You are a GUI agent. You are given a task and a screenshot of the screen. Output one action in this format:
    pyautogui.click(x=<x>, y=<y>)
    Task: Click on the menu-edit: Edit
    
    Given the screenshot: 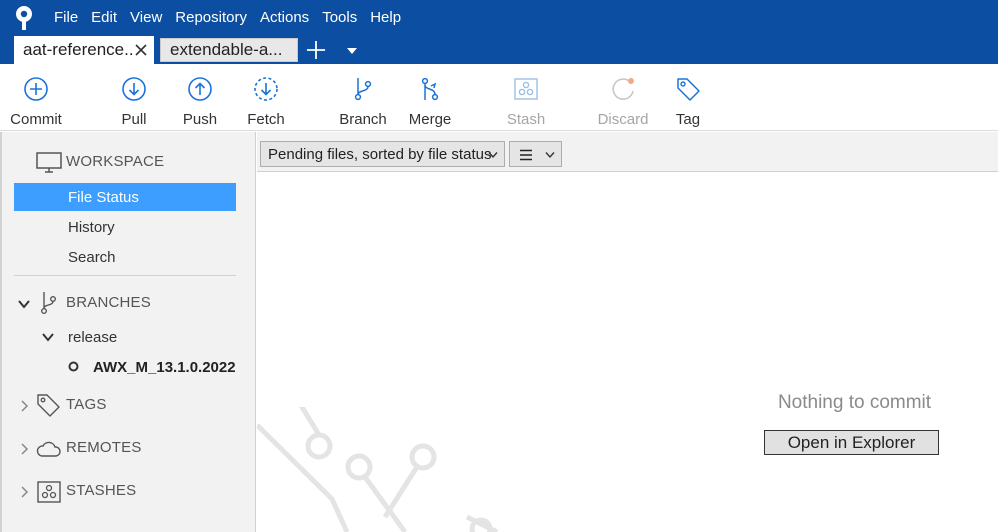 What is the action you would take?
    pyautogui.click(x=104, y=17)
    